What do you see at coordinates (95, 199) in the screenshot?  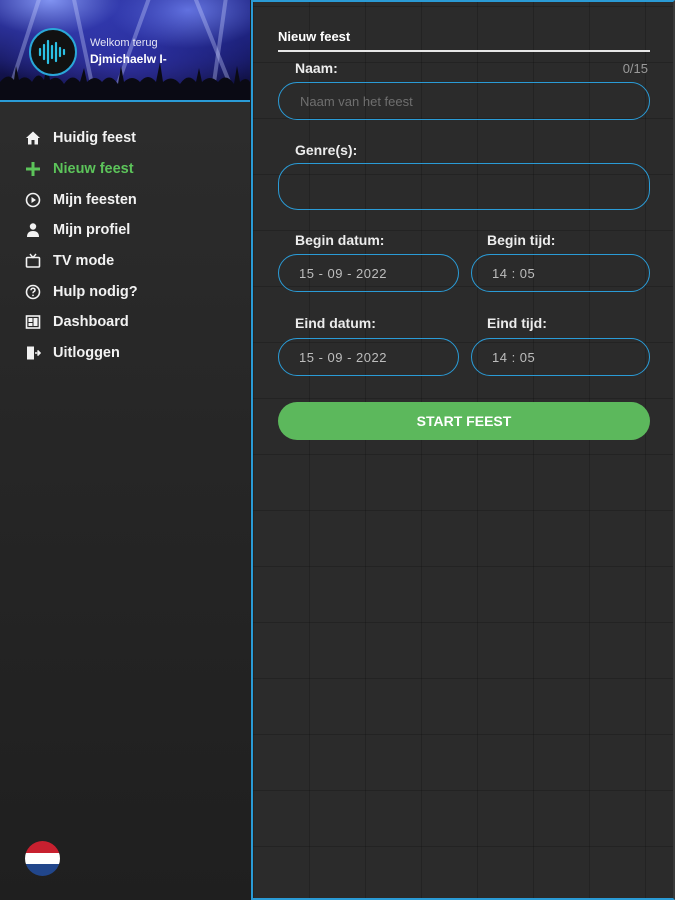 I see `sidebar-item-label: Mijn feesten` at bounding box center [95, 199].